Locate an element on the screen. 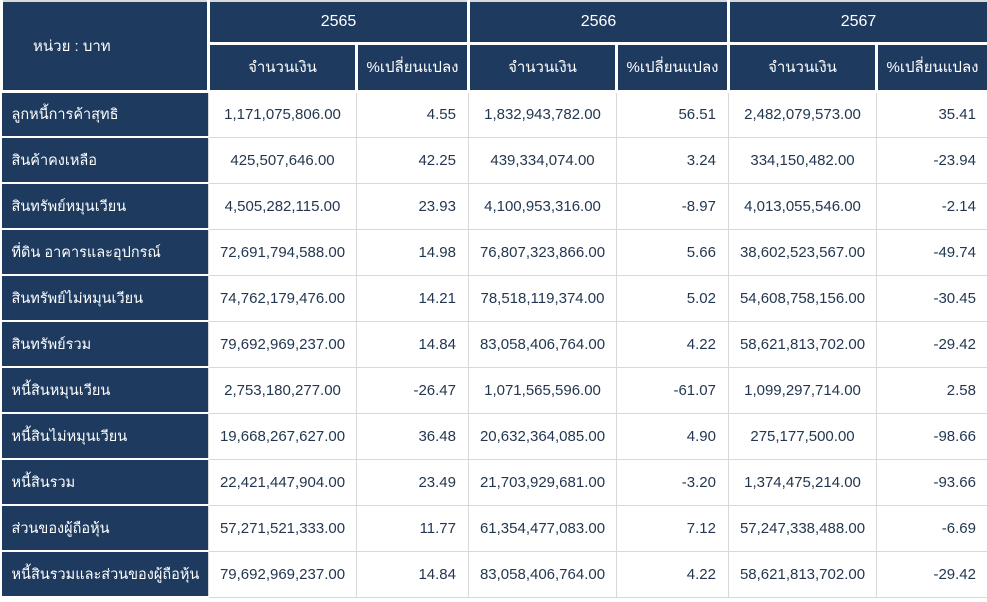 Image resolution: width=987 pixels, height=602 pixels. percent-change-cell: -98.66 is located at coordinates (931, 436).